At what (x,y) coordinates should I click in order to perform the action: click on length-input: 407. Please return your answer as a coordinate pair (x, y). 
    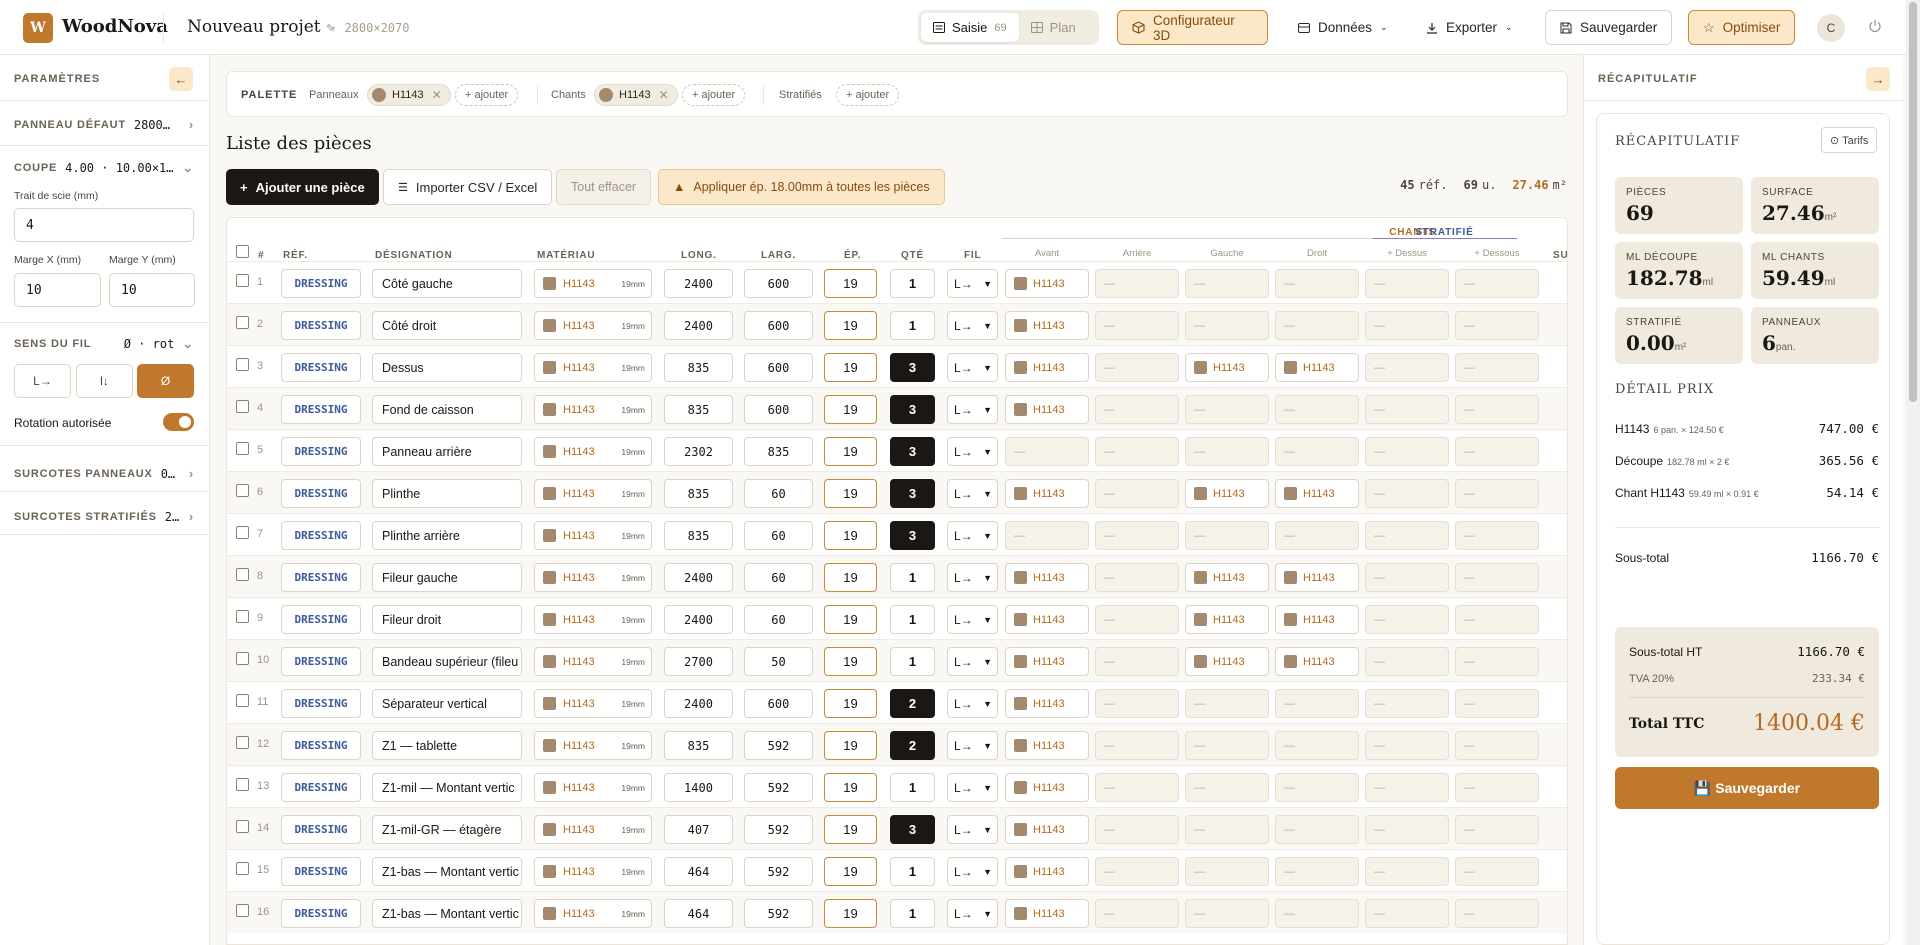
    Looking at the image, I should click on (698, 829).